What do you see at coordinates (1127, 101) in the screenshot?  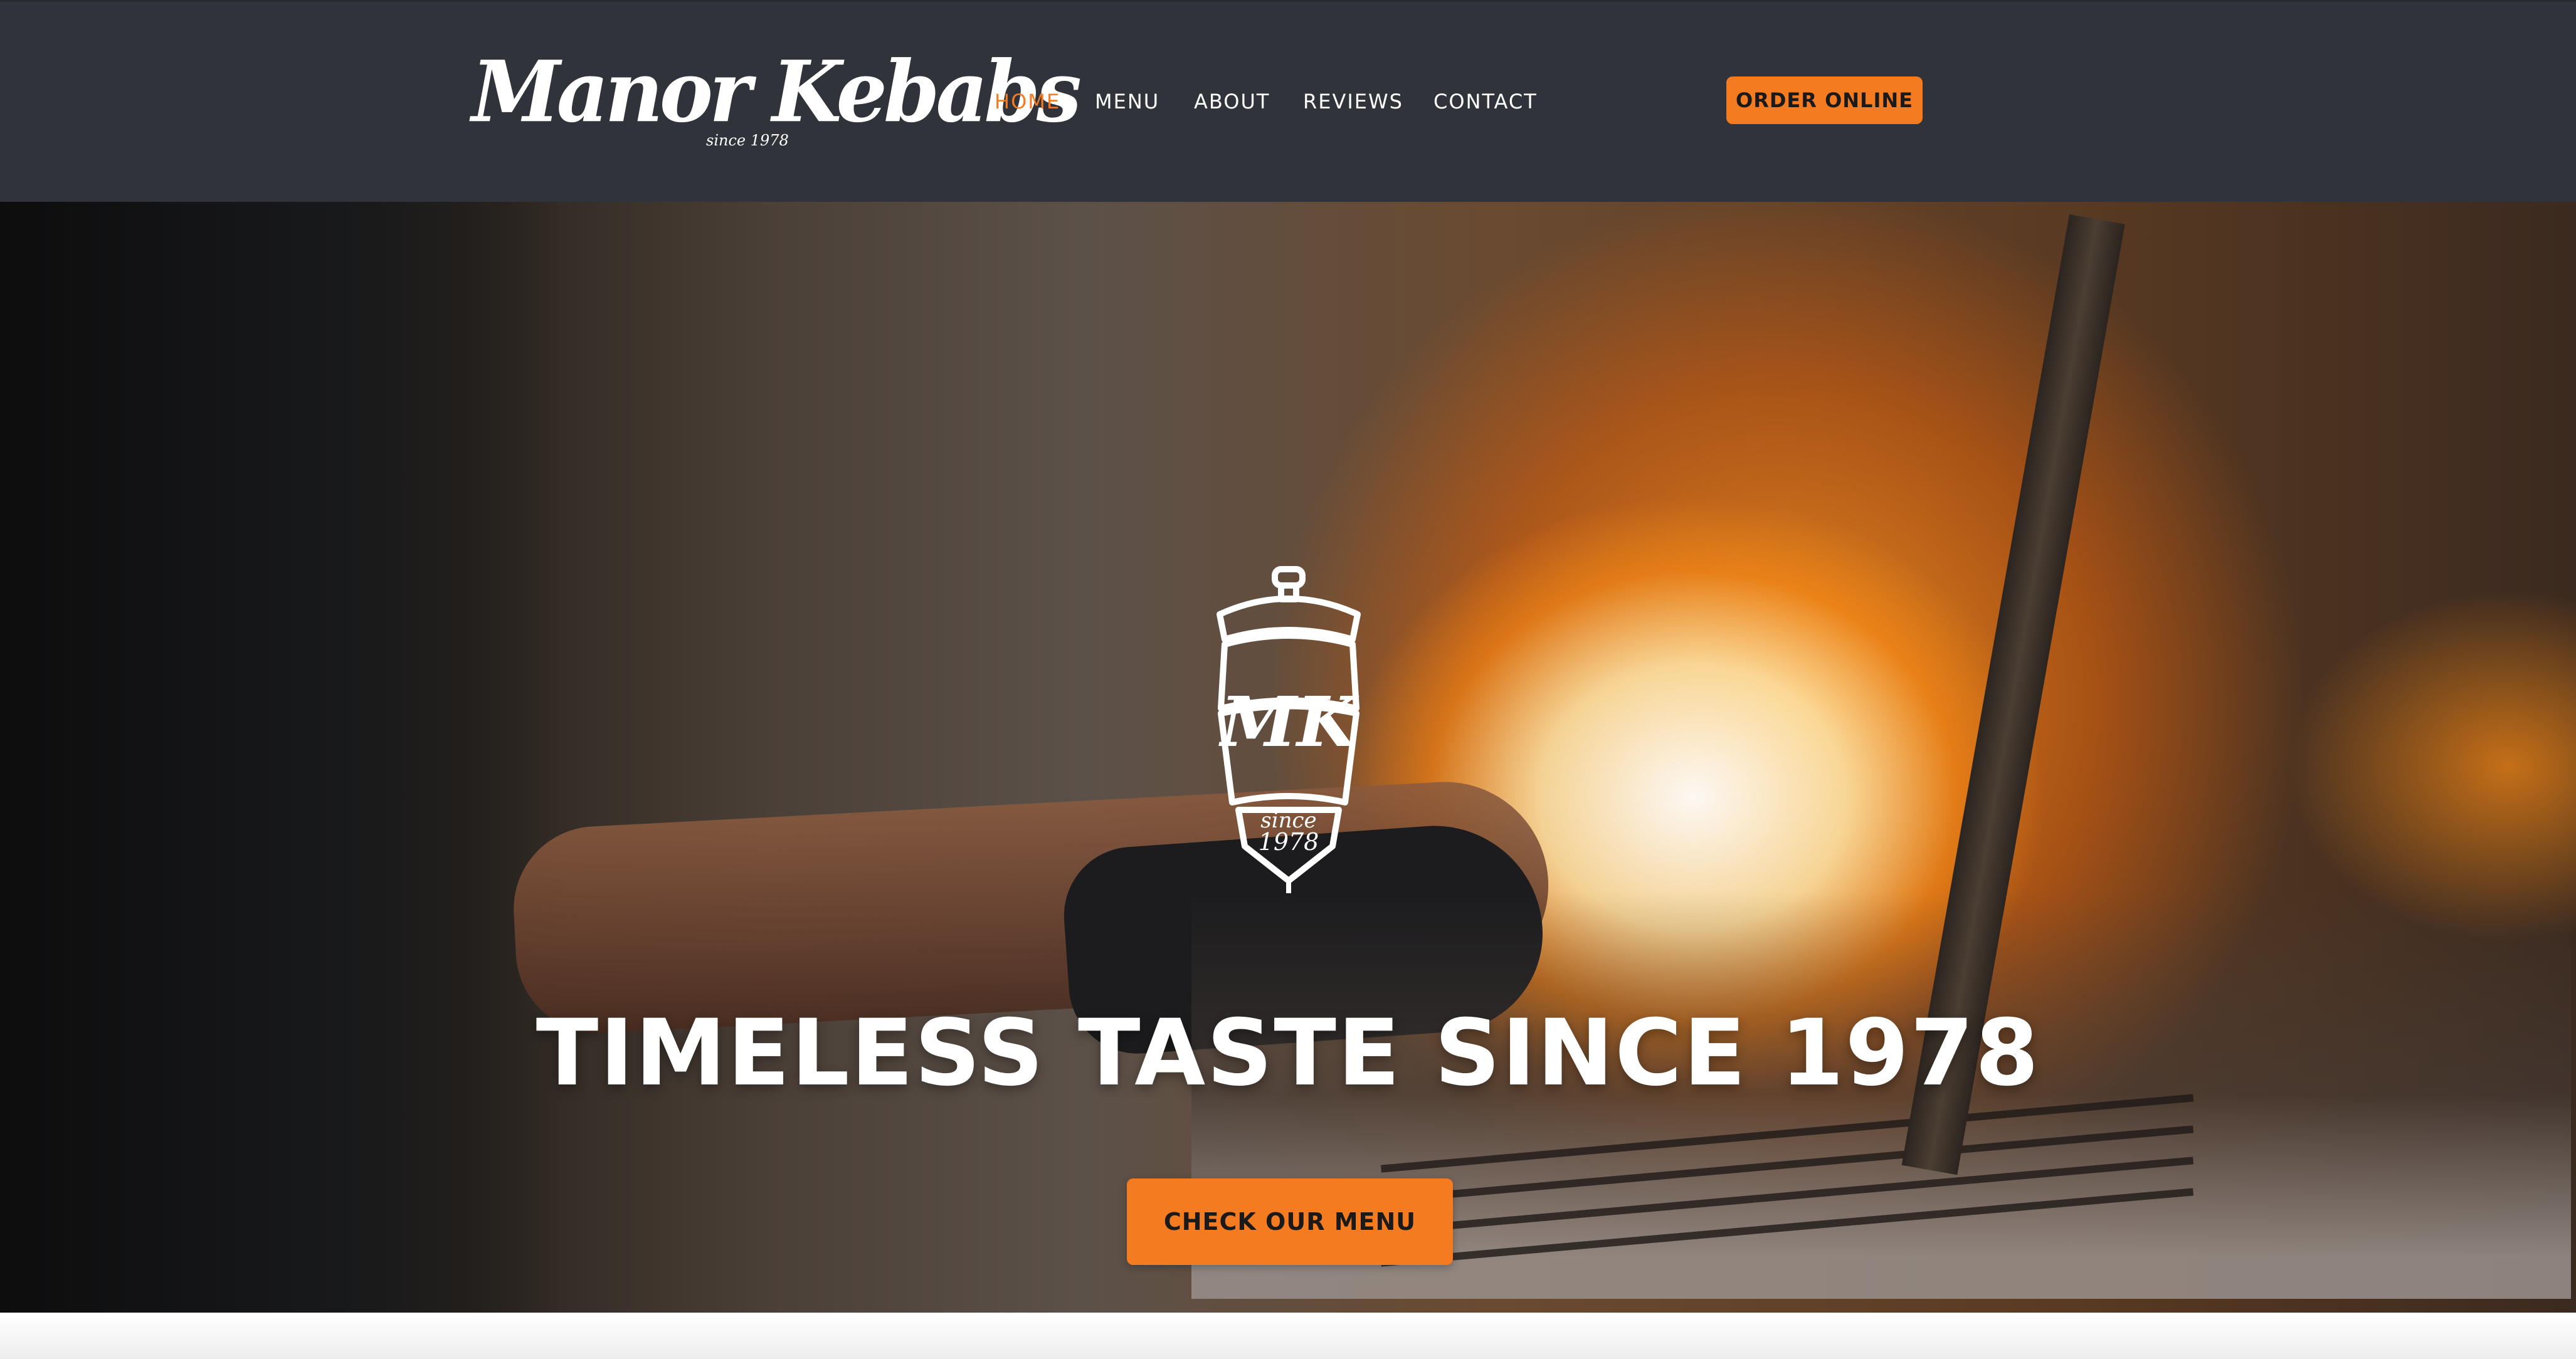 I see `nav-menu: MENU` at bounding box center [1127, 101].